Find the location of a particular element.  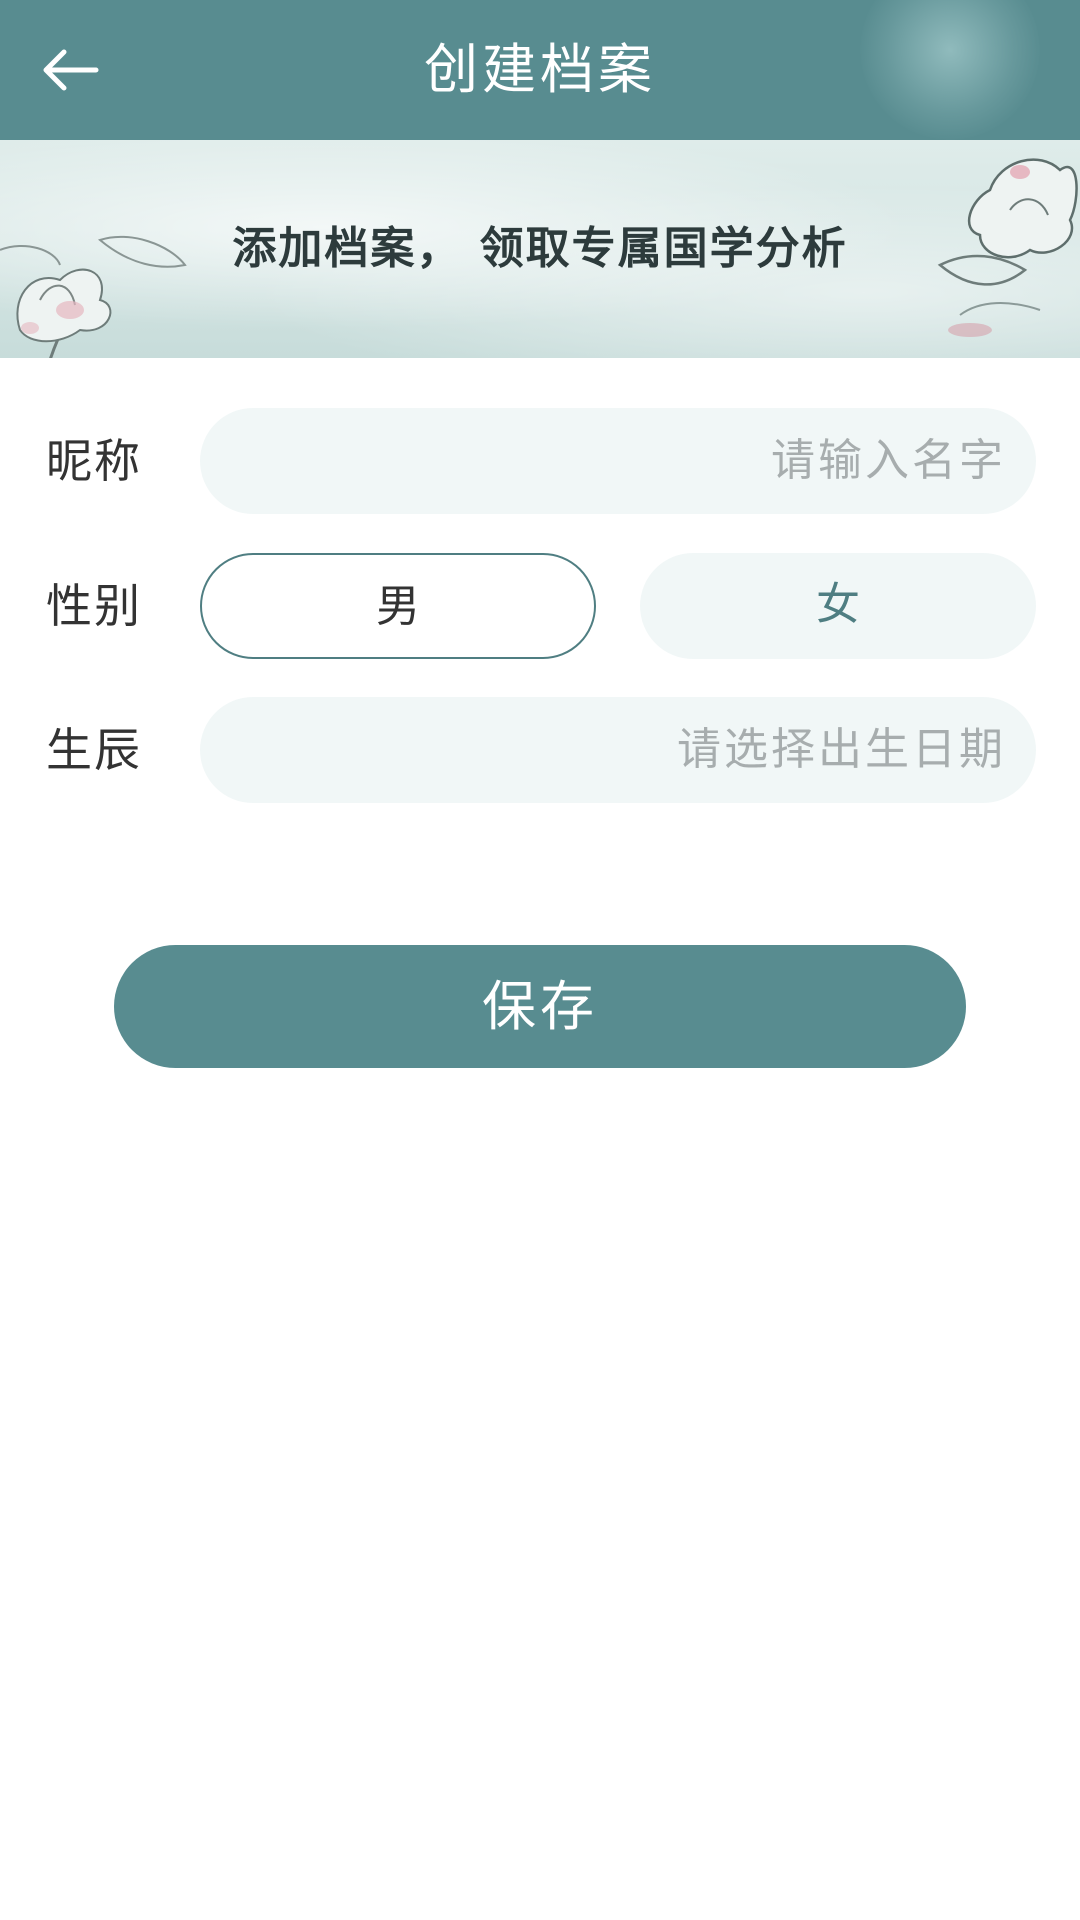

banner: 添加档案， 领取专属国学分析 is located at coordinates (540, 249).